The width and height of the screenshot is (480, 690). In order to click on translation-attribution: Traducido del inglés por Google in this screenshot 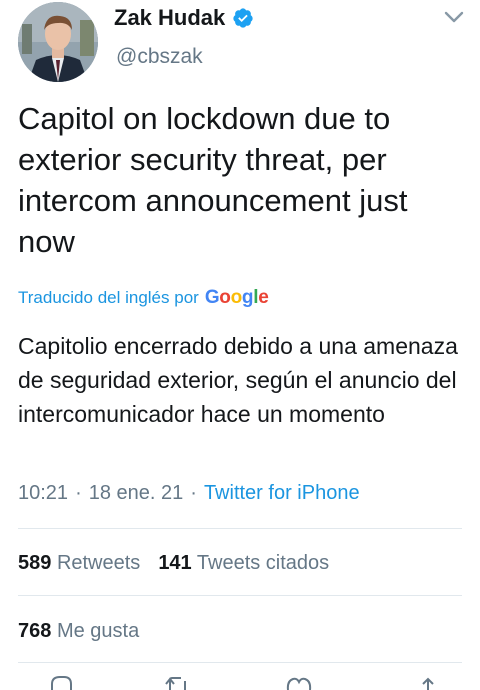, I will do `click(143, 298)`.